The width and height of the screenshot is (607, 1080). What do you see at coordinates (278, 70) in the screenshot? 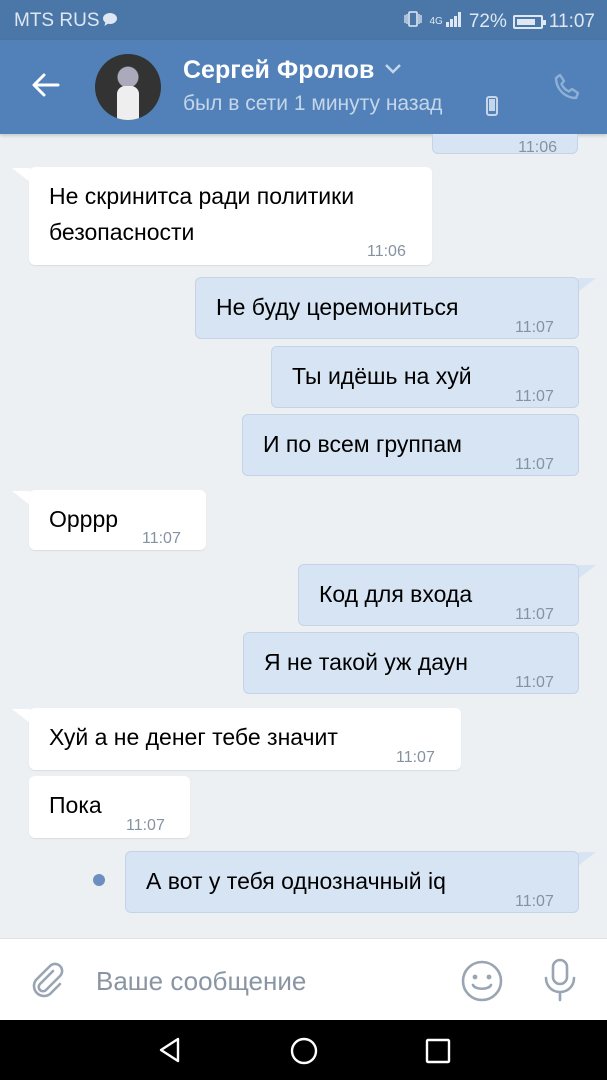
I see `contact-name: Сергей Фролов` at bounding box center [278, 70].